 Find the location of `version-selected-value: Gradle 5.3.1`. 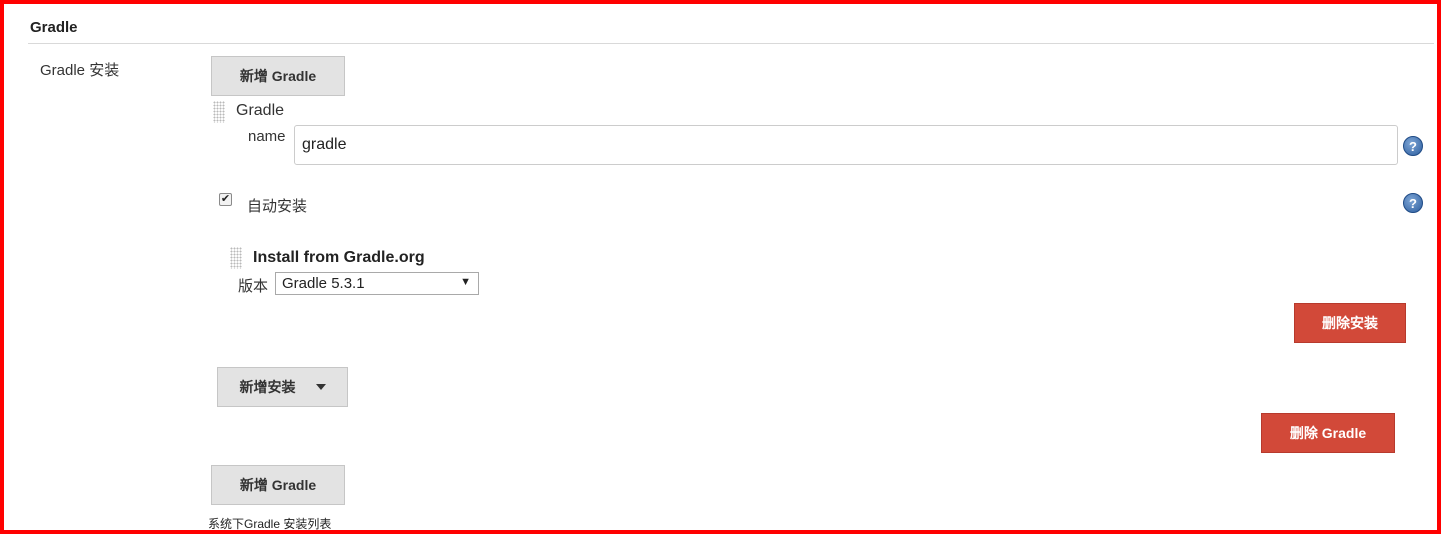

version-selected-value: Gradle 5.3.1 is located at coordinates (323, 283).